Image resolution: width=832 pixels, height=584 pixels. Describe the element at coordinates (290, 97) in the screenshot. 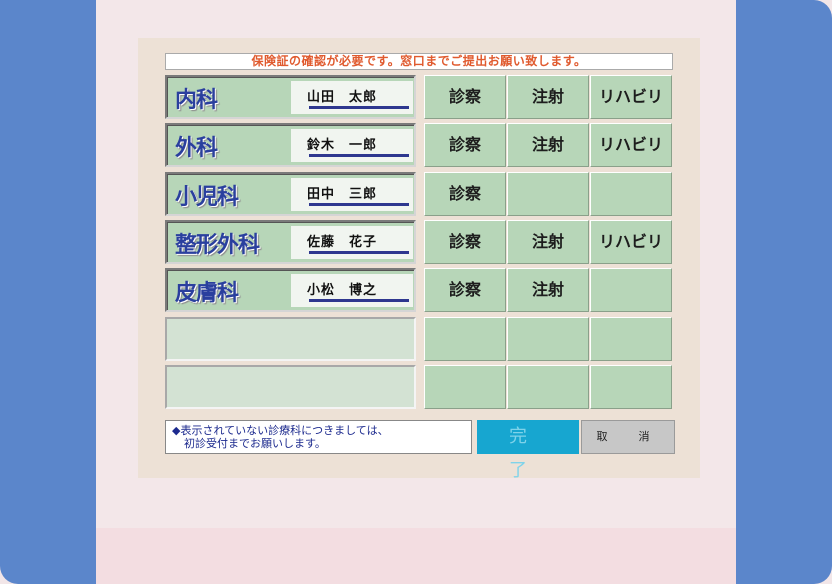

I see `department-button: 内科 山田 太郎` at that location.